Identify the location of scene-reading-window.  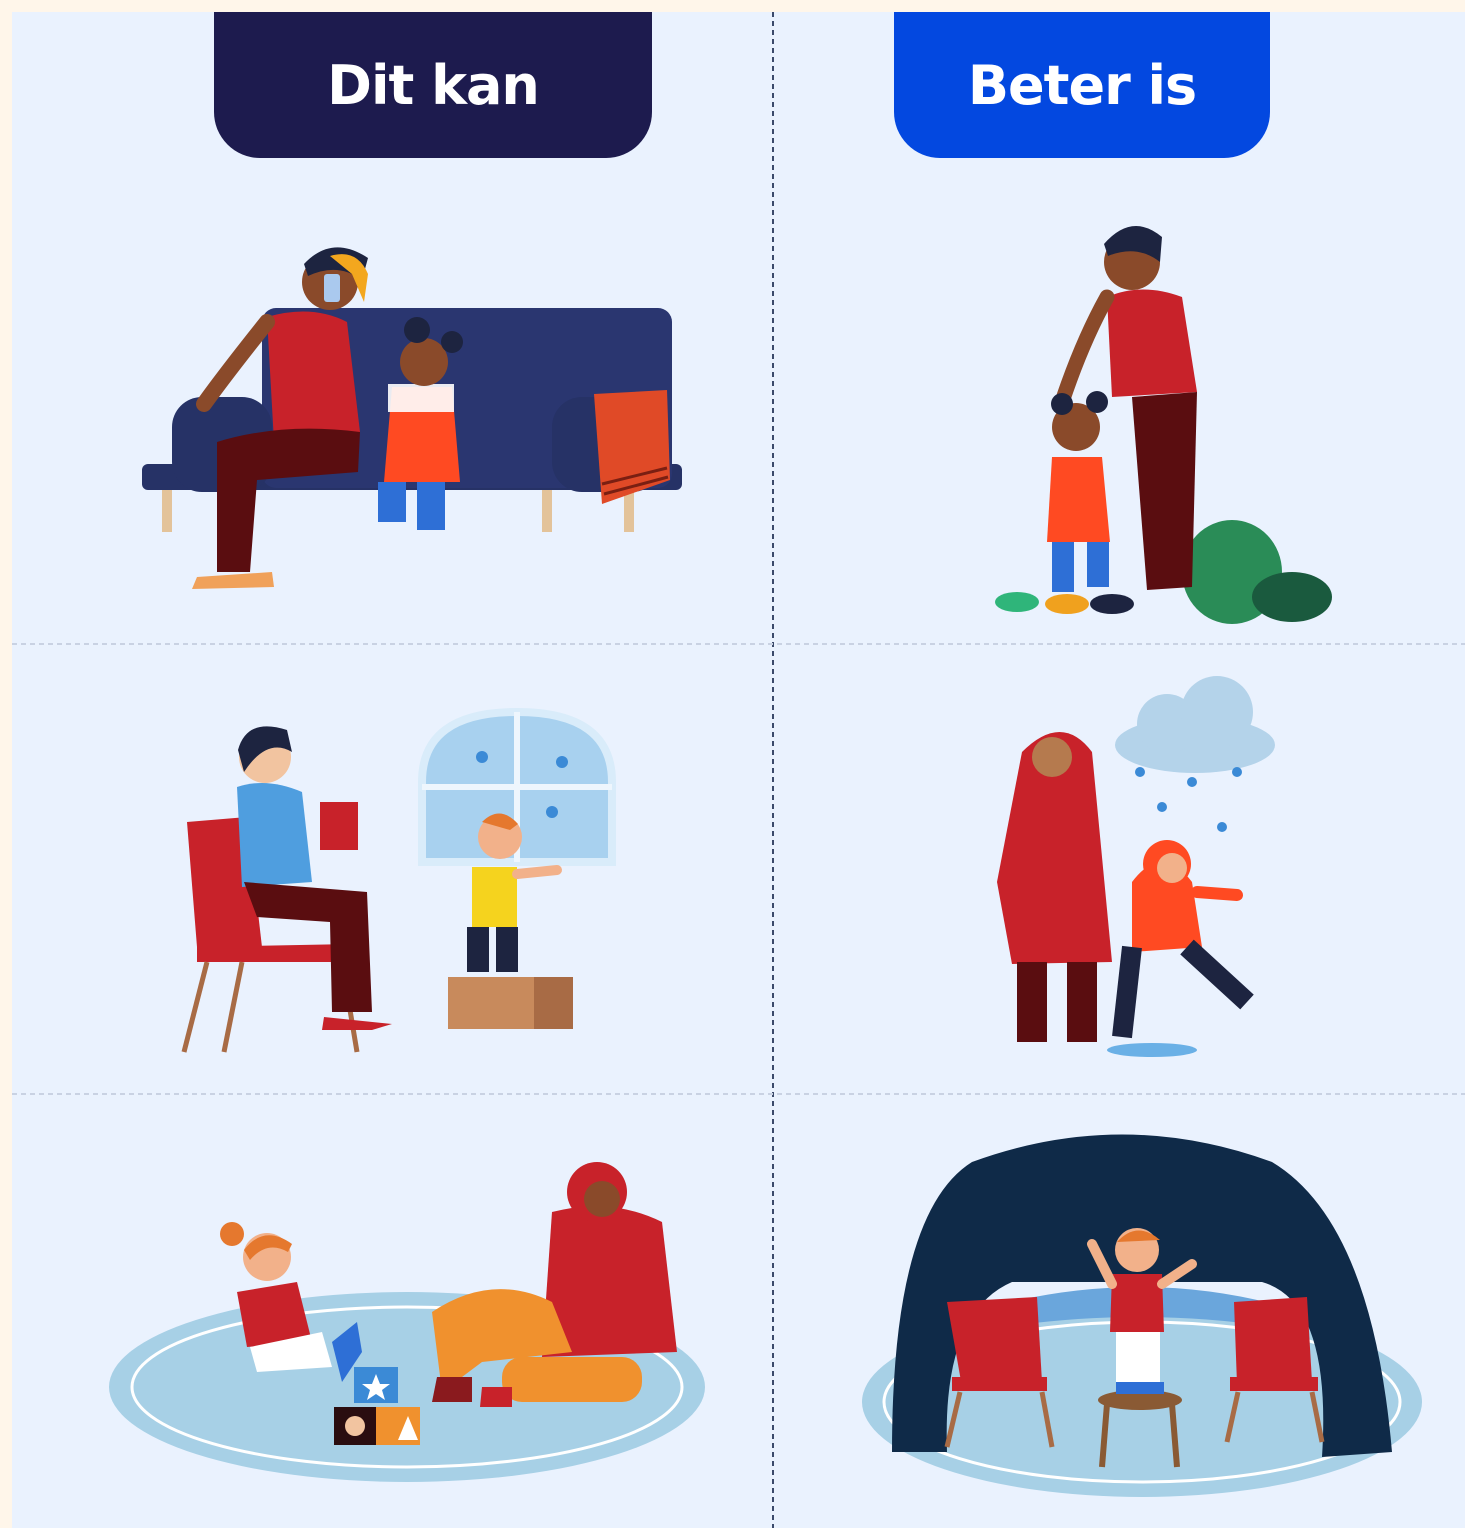
(398, 880).